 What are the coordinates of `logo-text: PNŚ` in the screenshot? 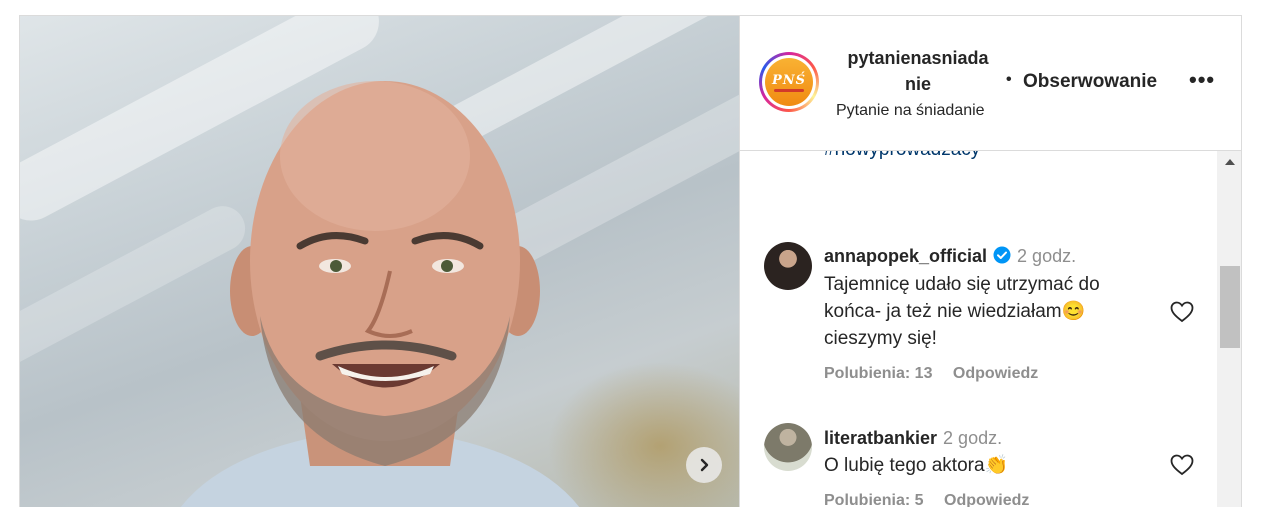 It's located at (789, 80).